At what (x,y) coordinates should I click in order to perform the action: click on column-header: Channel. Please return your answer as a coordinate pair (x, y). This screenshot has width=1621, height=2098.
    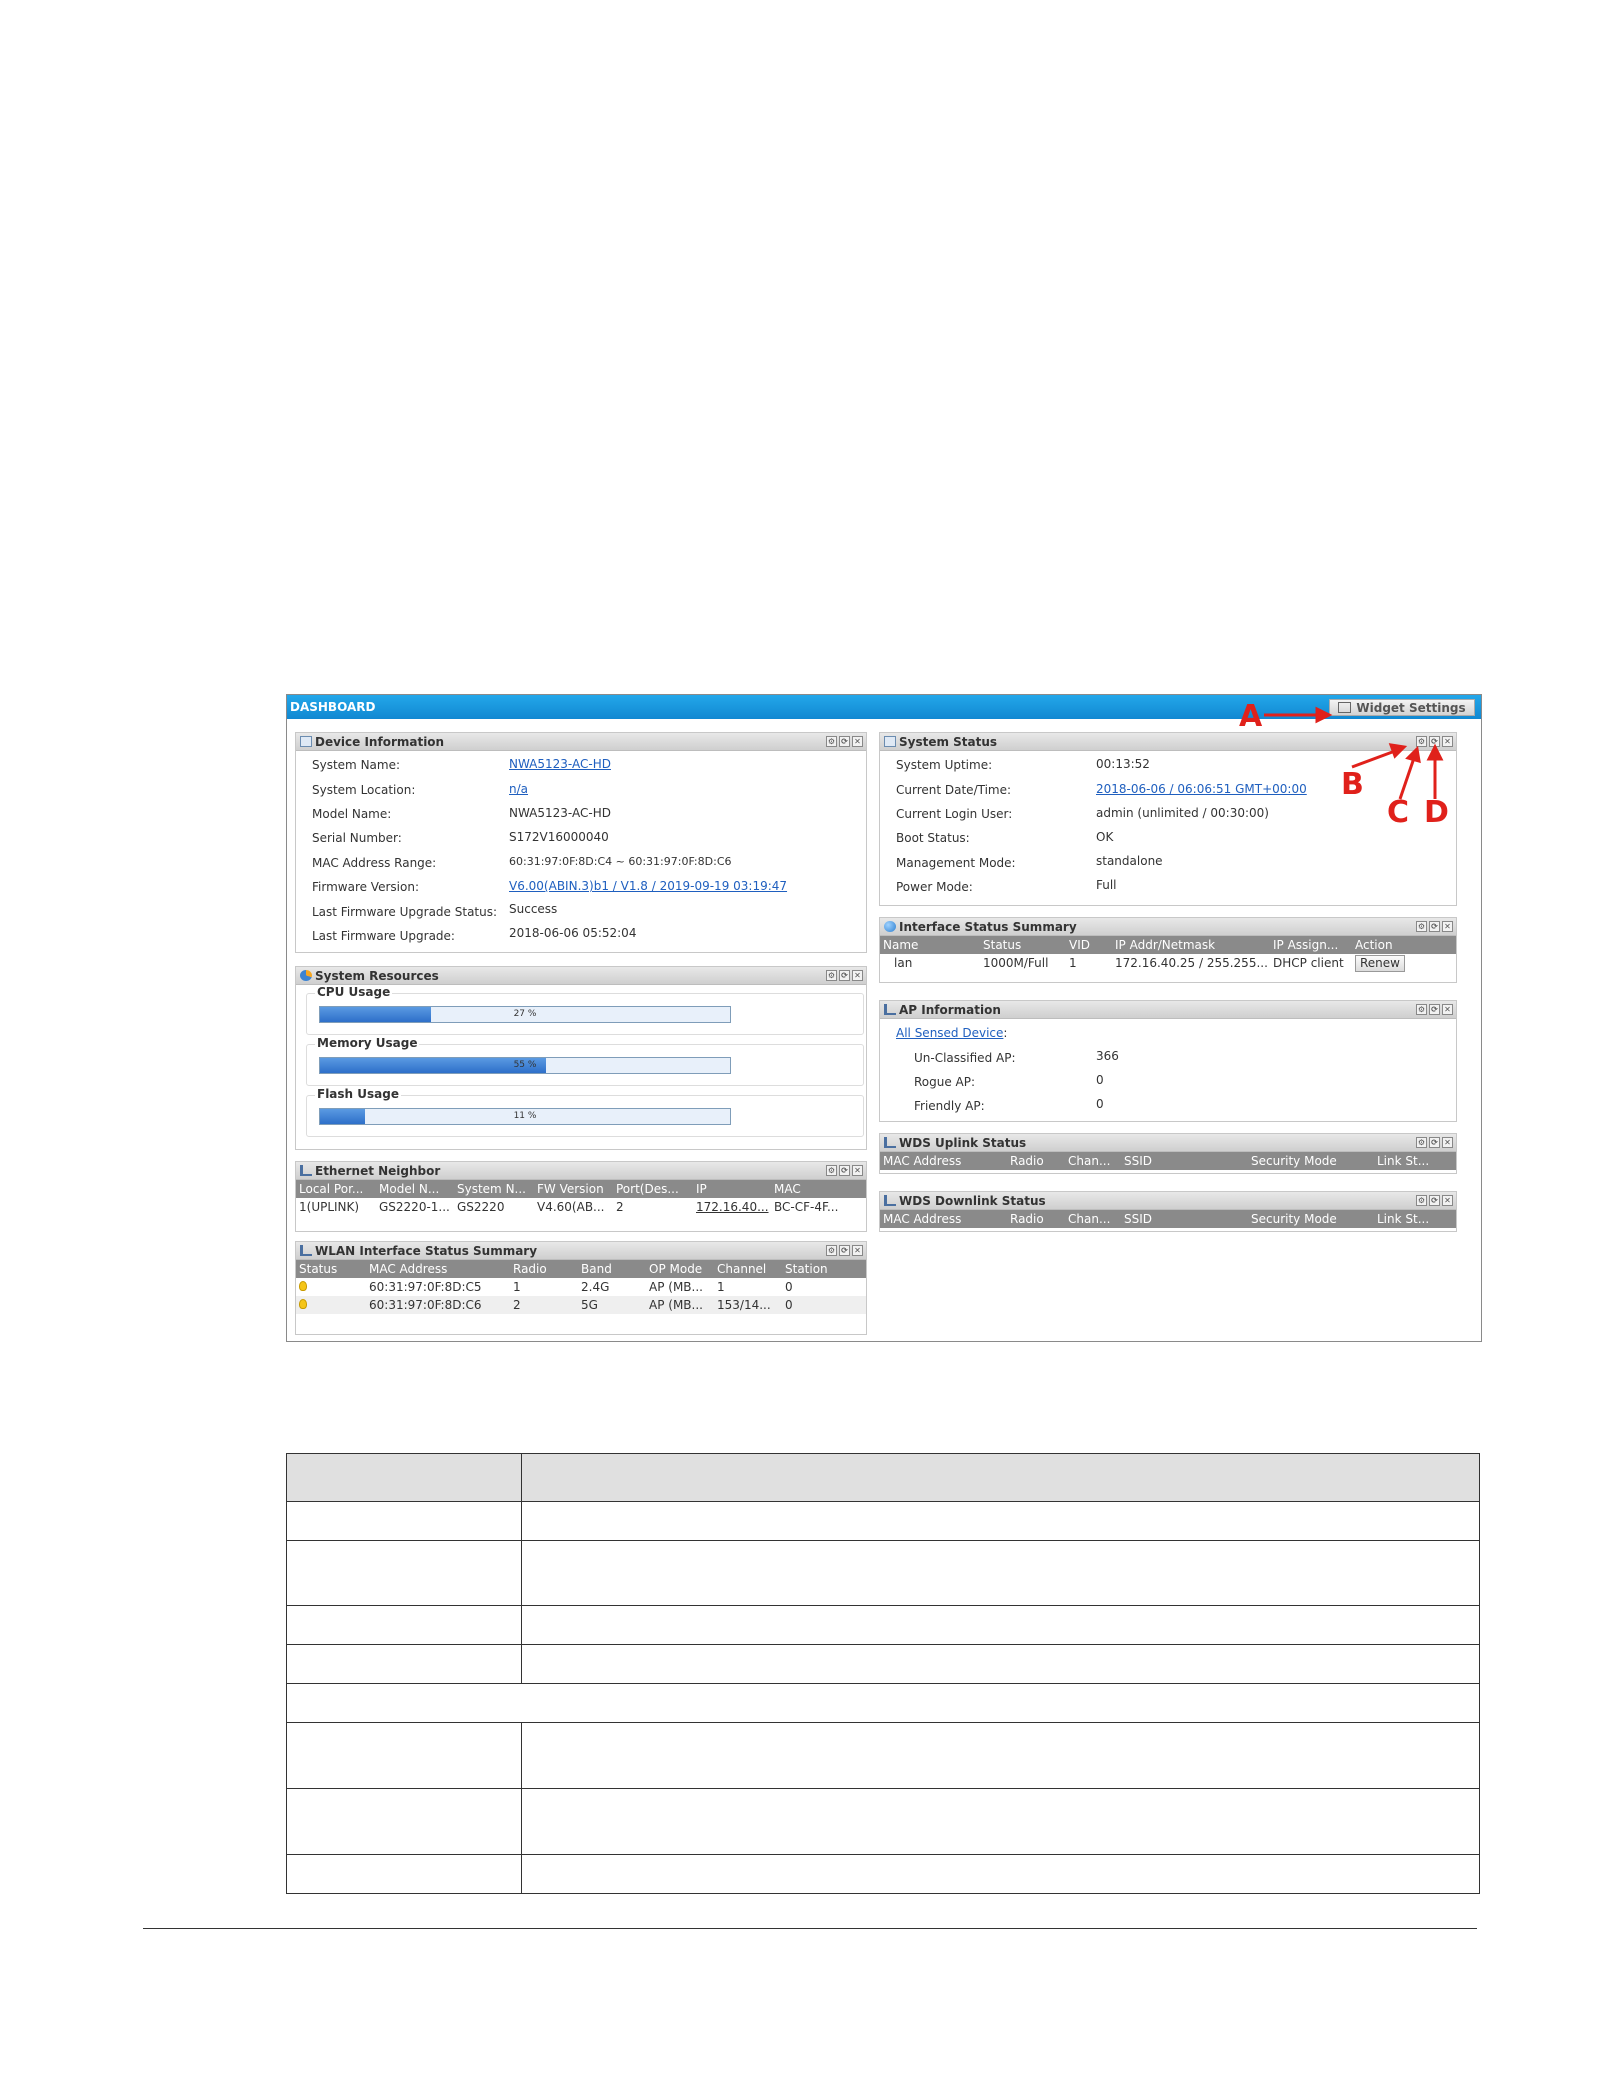
    Looking at the image, I should click on (748, 1269).